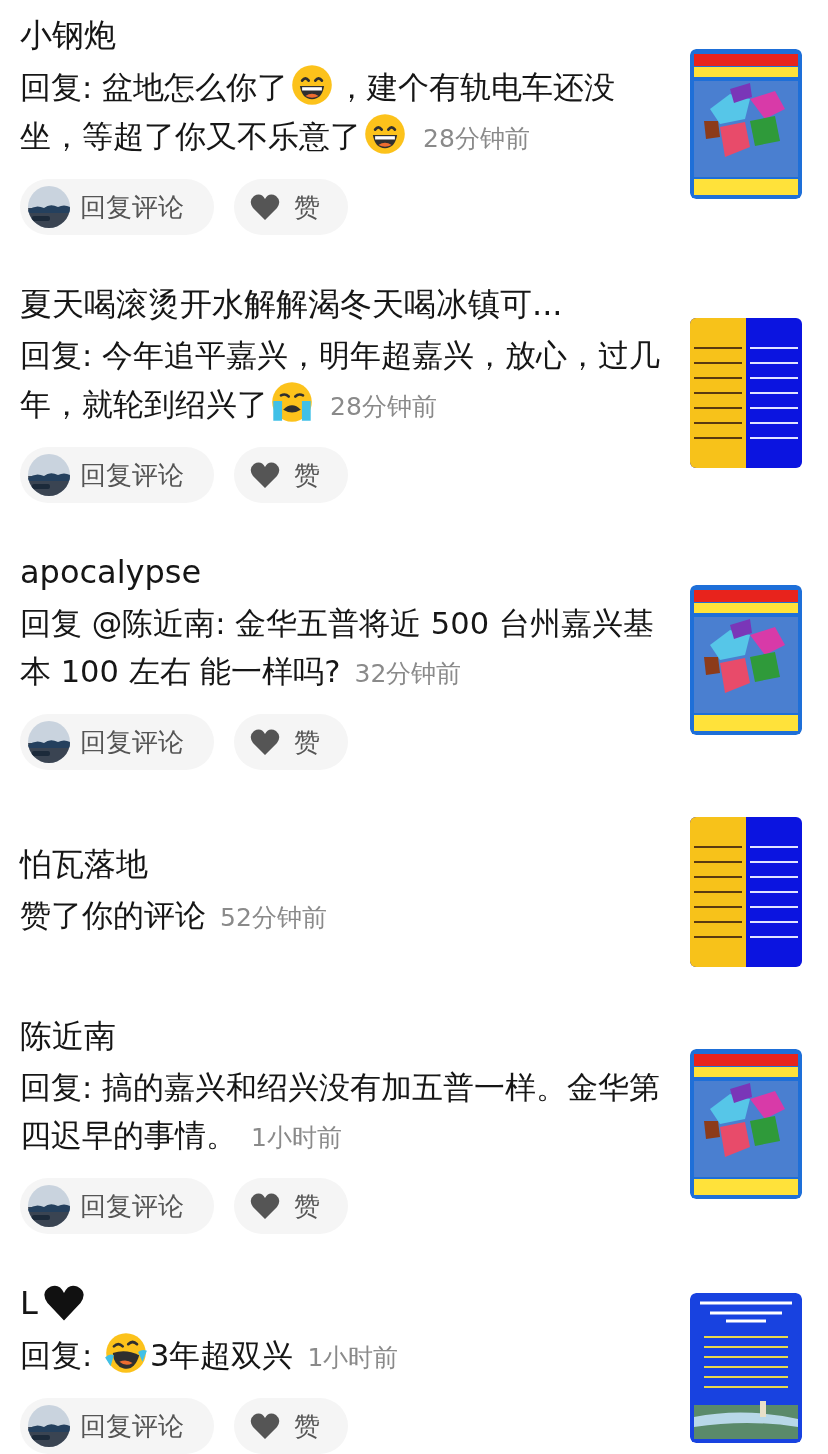 The height and width of the screenshot is (1454, 828). What do you see at coordinates (341, 864) in the screenshot?
I see `user-name: 怕瓦落地` at bounding box center [341, 864].